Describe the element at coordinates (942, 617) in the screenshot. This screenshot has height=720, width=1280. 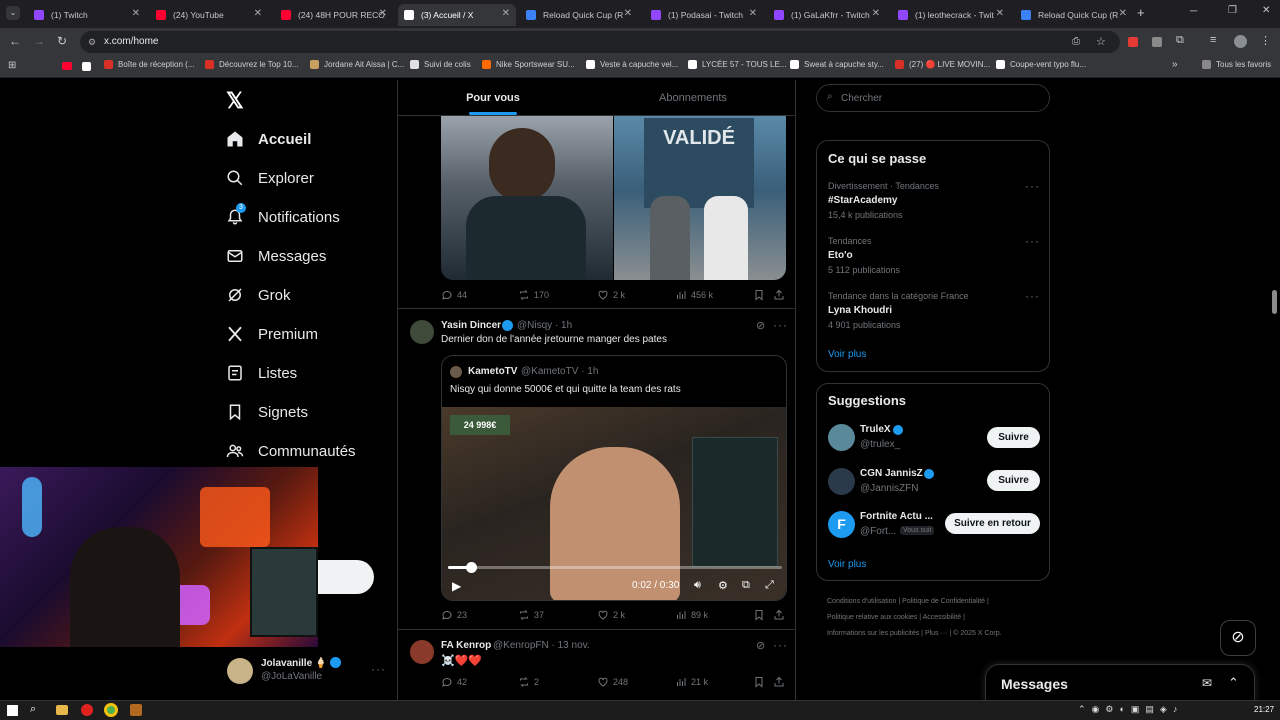
I see `footer-link: Accessibilité` at that location.